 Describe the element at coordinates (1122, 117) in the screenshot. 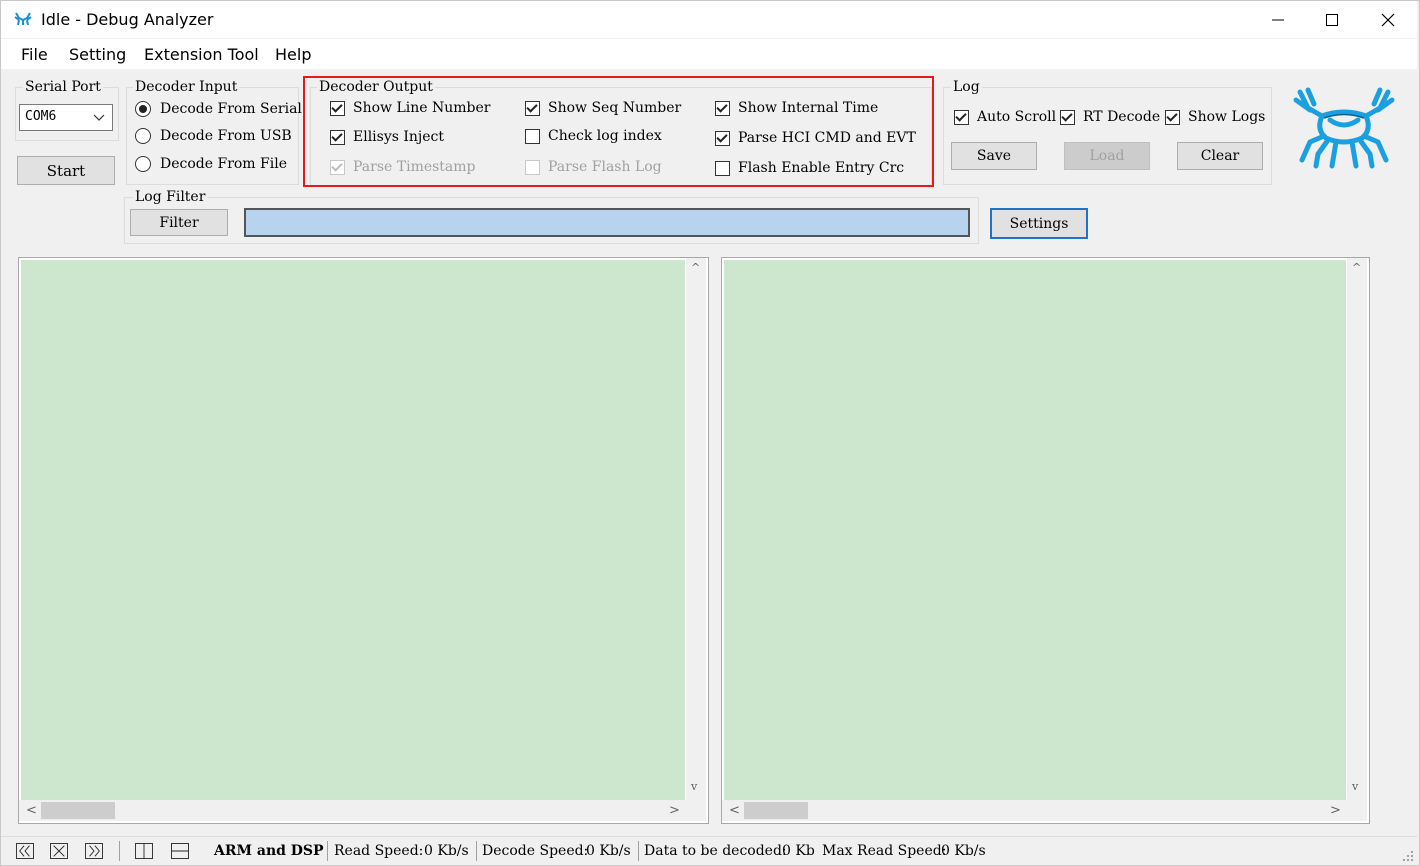

I see `checkbox-label: RT Decode` at that location.